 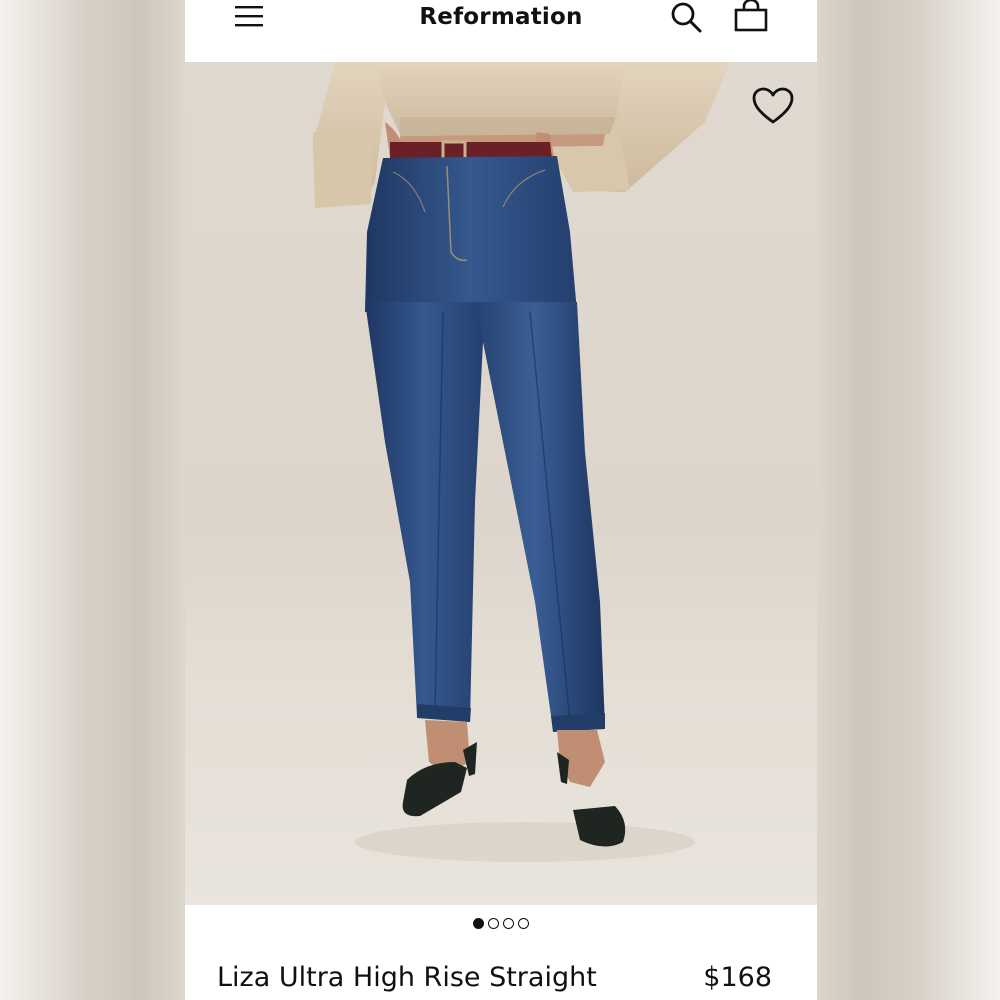 What do you see at coordinates (501, 17) in the screenshot?
I see `brand-logo: Reformation` at bounding box center [501, 17].